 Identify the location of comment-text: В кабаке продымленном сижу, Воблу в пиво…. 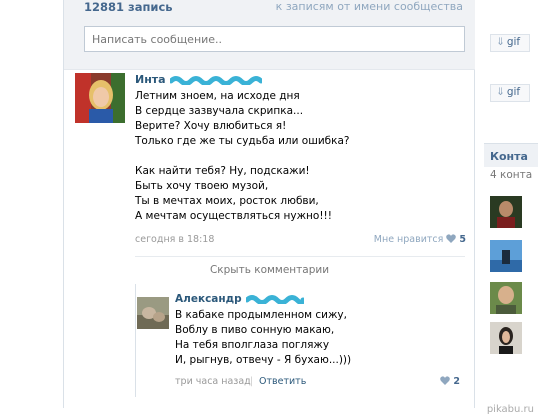
(320, 338).